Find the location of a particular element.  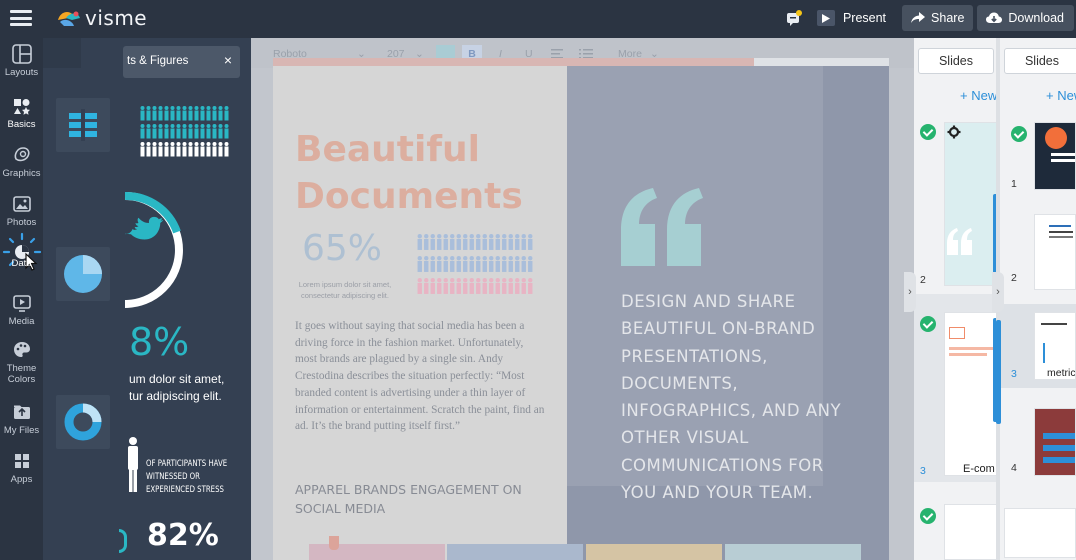

rail-item-photos: Photos is located at coordinates (21, 211).